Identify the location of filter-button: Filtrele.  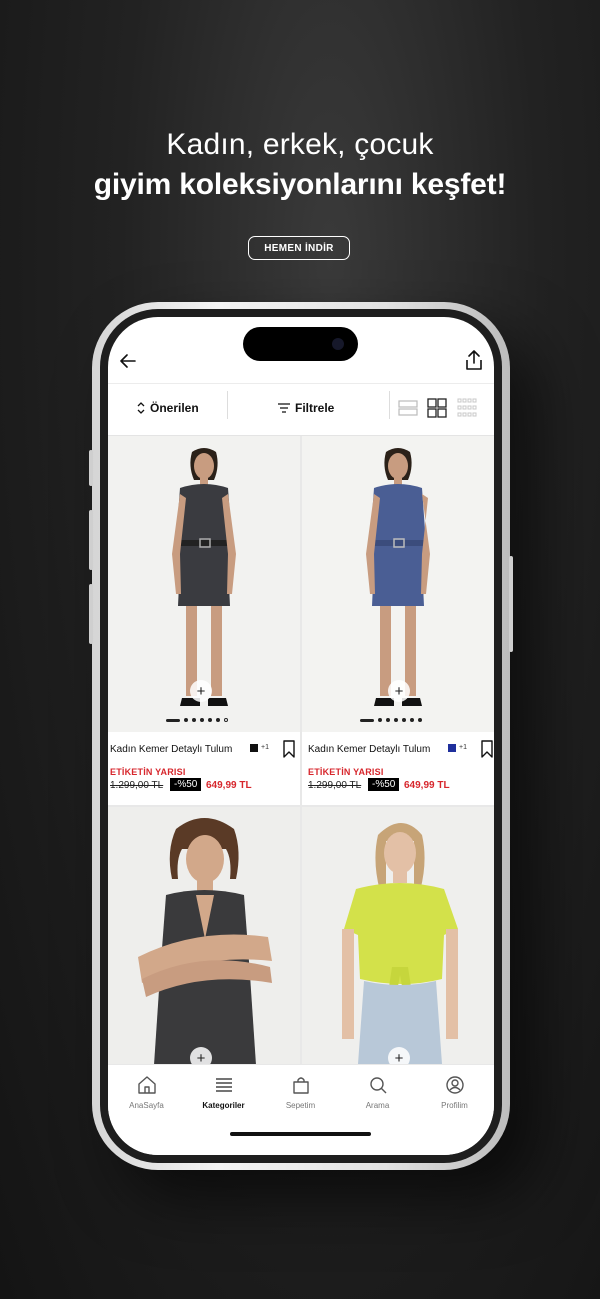
(306, 408).